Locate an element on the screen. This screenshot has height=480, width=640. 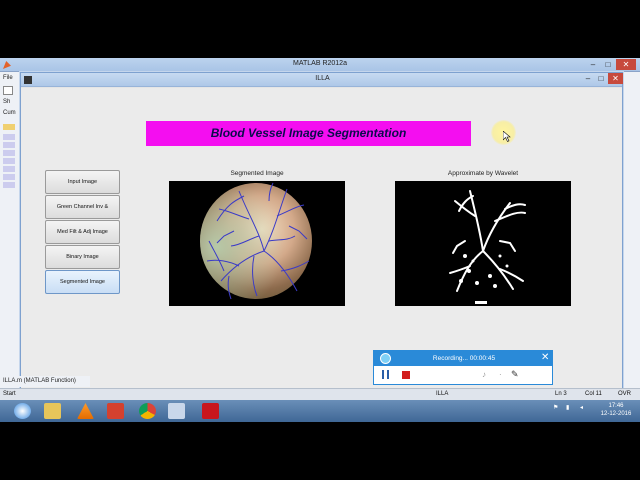
file-list-item: ILLA.m (MATLAB Function) is located at coordinates (45, 381).